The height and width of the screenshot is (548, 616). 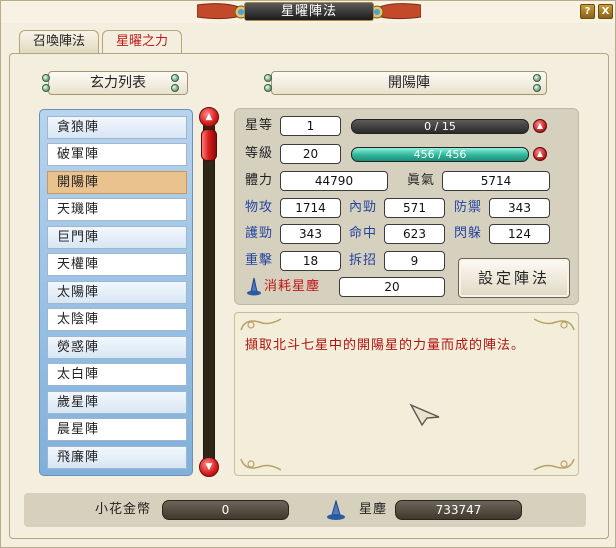 What do you see at coordinates (334, 181) in the screenshot?
I see `hp-value: 44790` at bounding box center [334, 181].